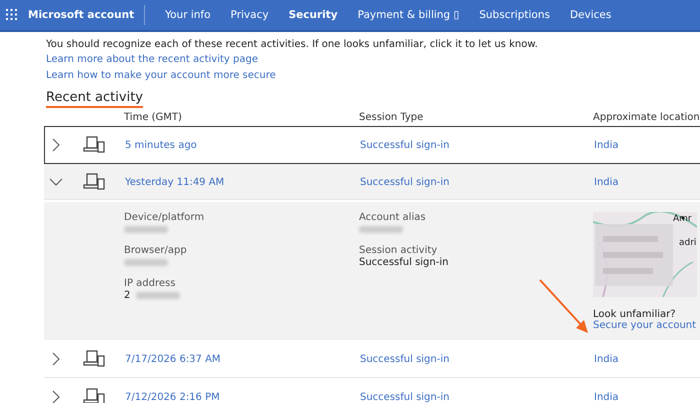 Image resolution: width=700 pixels, height=403 pixels. What do you see at coordinates (687, 243) in the screenshot?
I see `map-label: adri` at bounding box center [687, 243].